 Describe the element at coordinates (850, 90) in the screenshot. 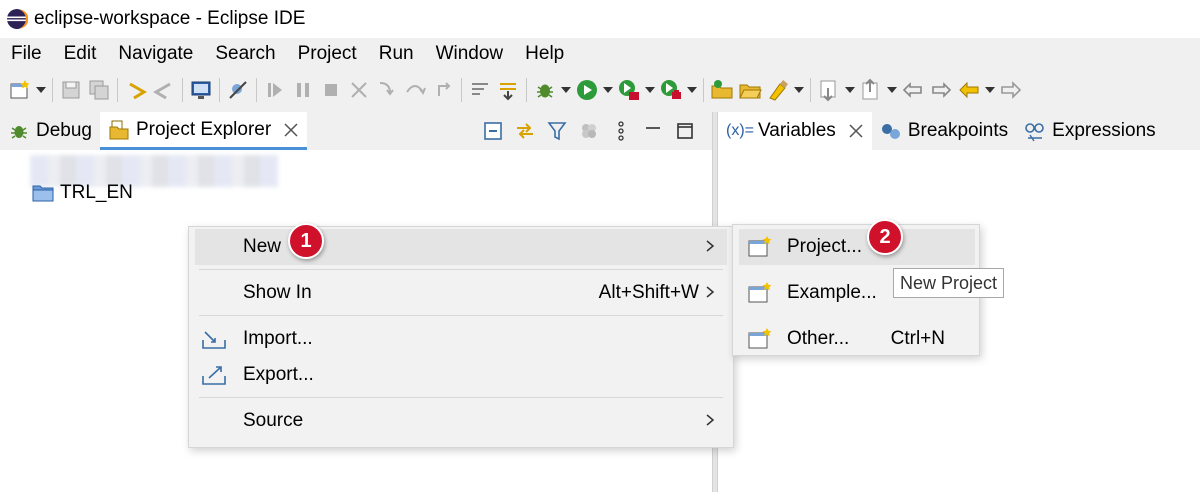

I see `next-annotation-dropdown` at that location.